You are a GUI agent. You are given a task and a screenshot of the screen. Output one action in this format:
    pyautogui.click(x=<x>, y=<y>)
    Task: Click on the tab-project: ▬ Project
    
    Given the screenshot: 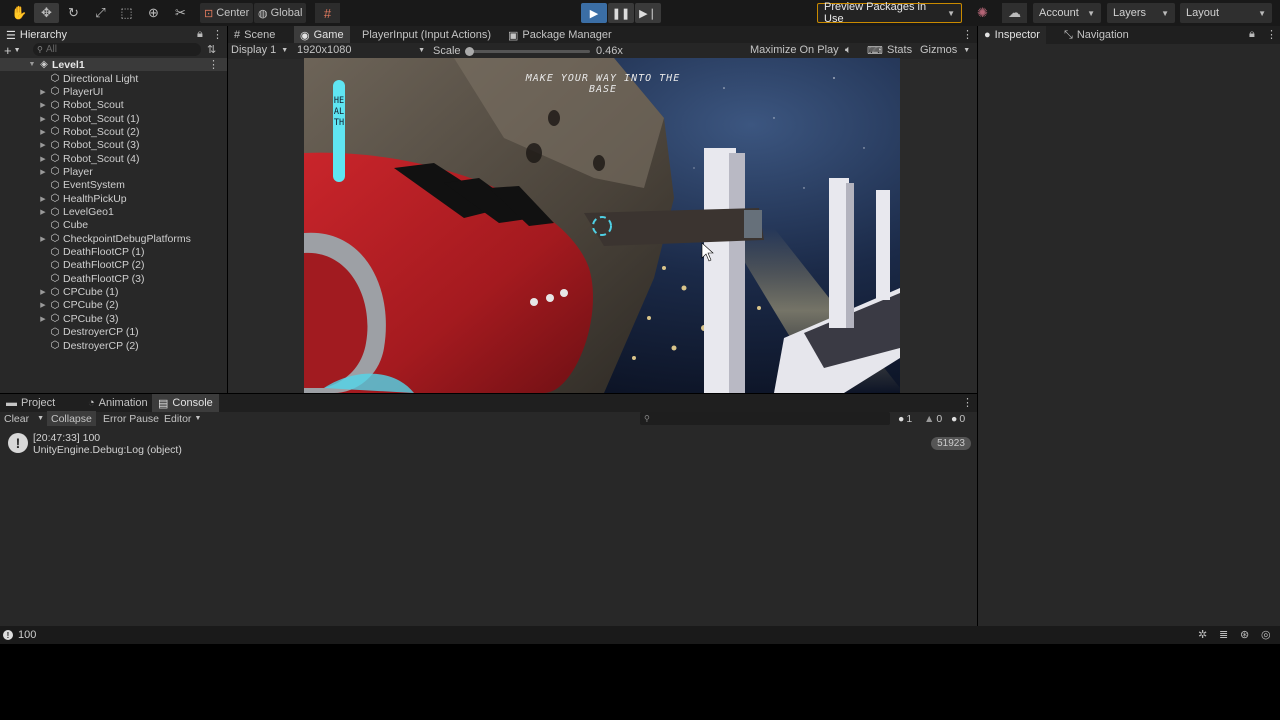 What is the action you would take?
    pyautogui.click(x=30, y=403)
    